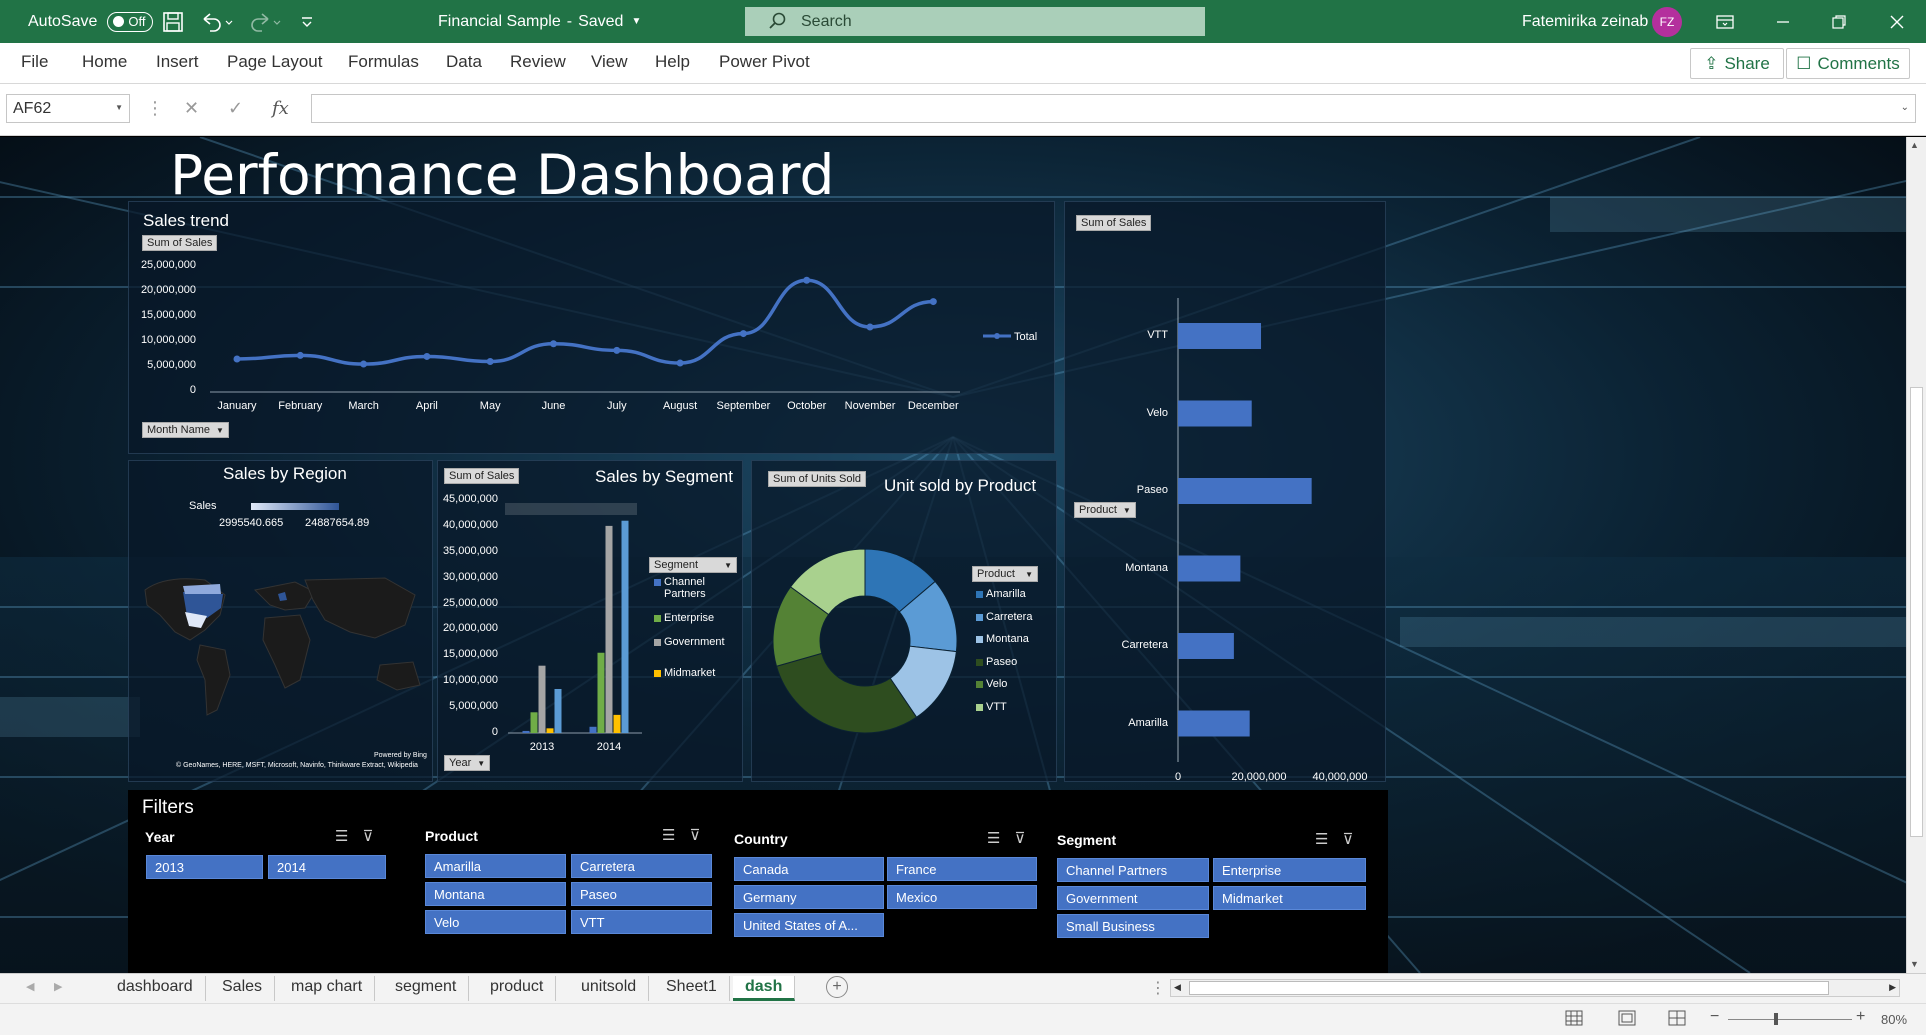  Describe the element at coordinates (641, 922) in the screenshot. I see `slicer-item-vtt: VTT` at that location.